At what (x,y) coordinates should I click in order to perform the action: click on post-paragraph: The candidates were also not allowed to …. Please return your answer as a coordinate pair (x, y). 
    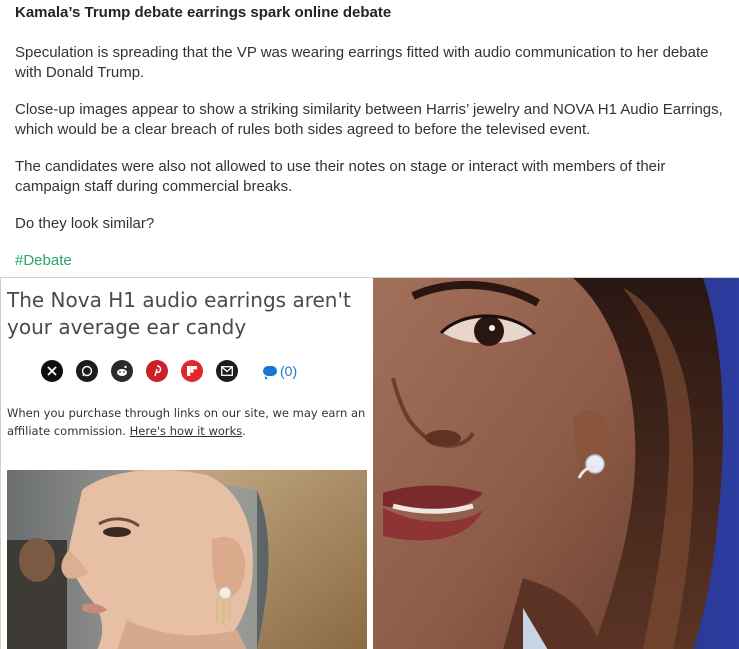
    Looking at the image, I should click on (340, 176).